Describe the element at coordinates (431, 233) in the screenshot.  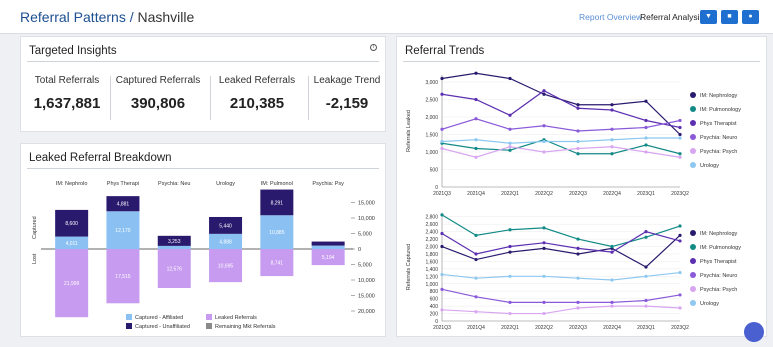
I see `axis-tick-label: 2,400` at that location.